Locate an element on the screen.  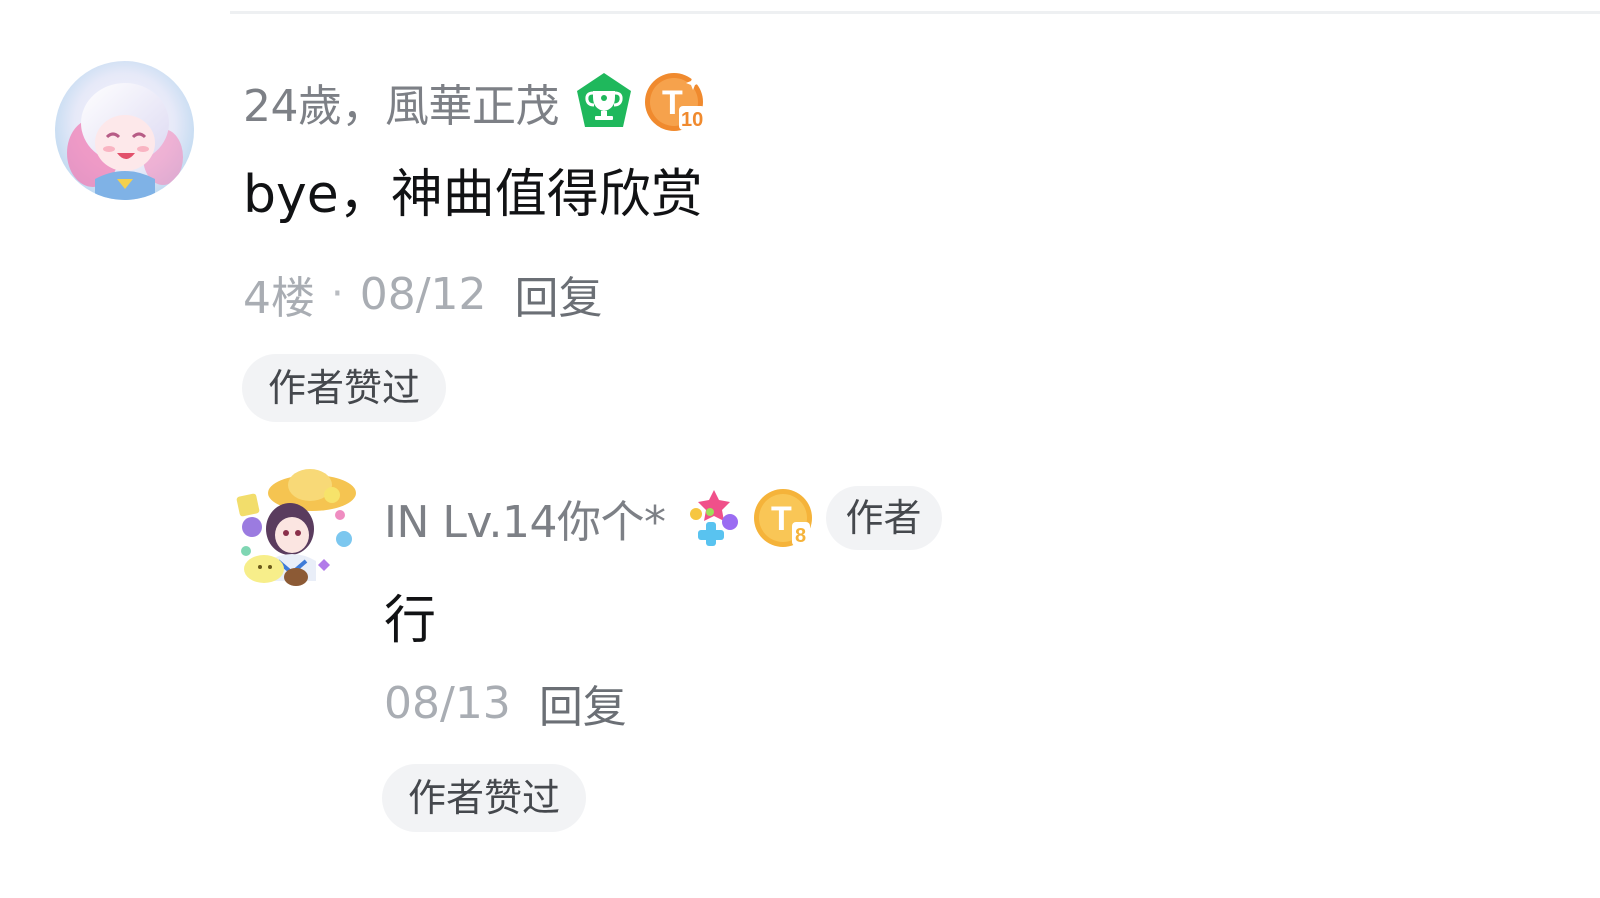
trophy-badge-icon is located at coordinates (604, 102).